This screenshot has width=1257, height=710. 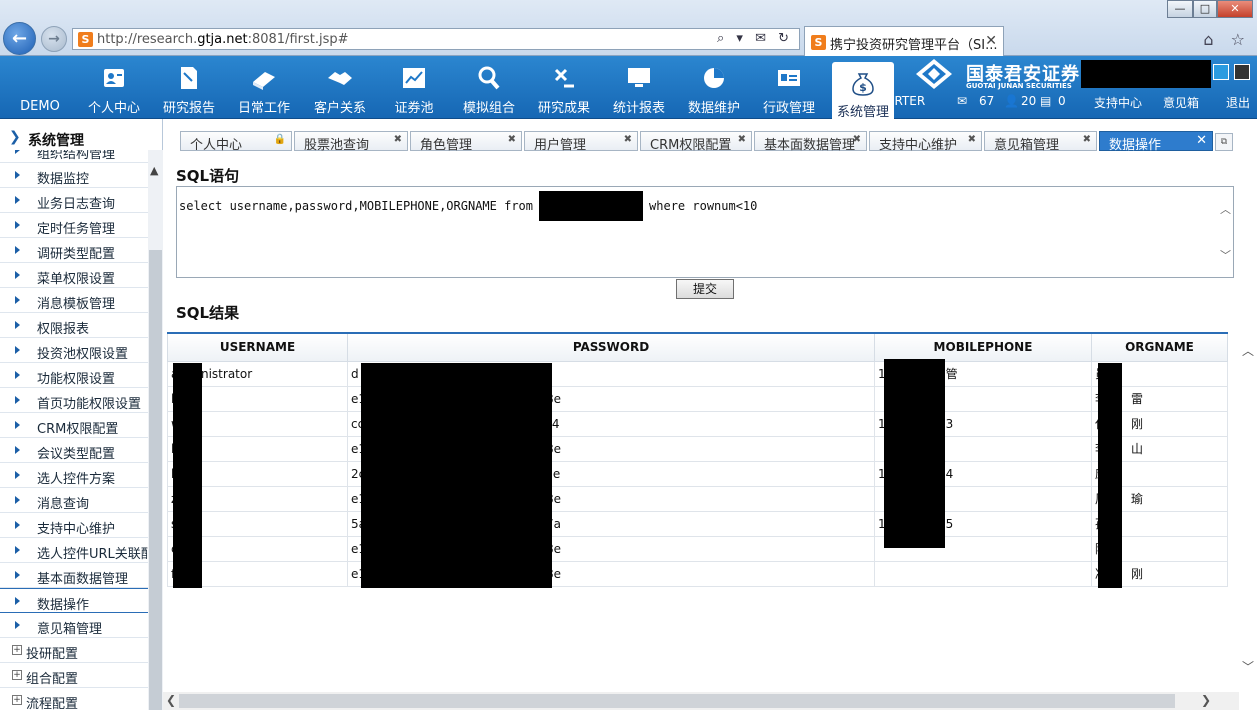 I want to click on tab-menu-button: ⧉, so click(x=1224, y=142).